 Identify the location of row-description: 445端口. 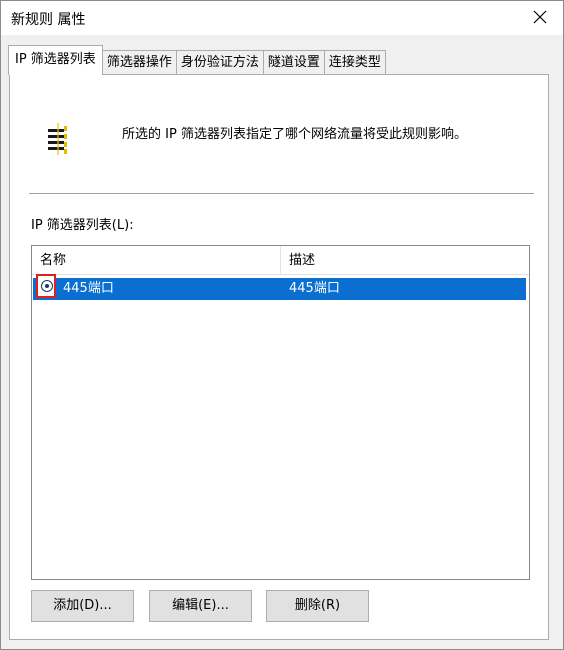
(314, 288).